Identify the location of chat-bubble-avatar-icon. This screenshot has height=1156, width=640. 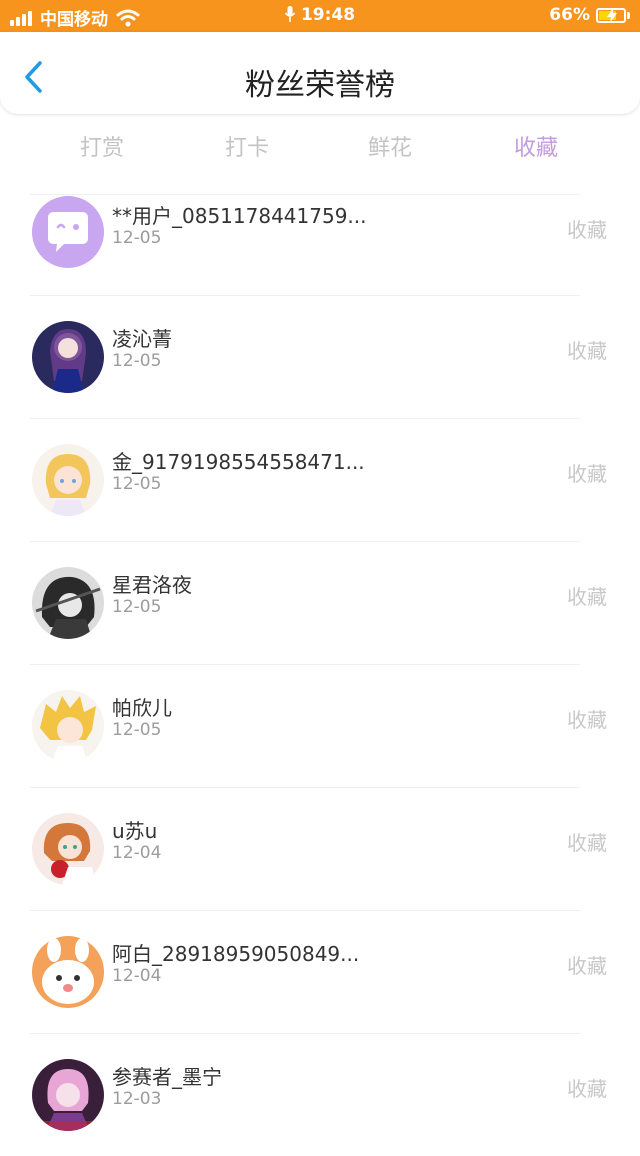
(68, 232).